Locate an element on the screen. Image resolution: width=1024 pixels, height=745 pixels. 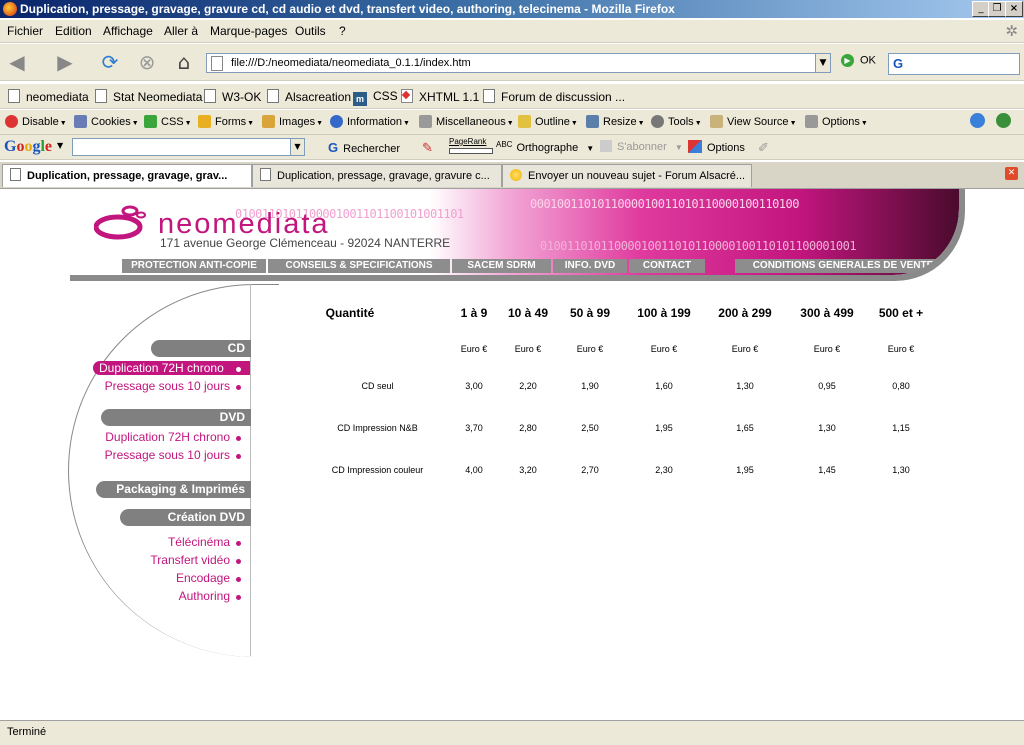
outline-icon is located at coordinates (524, 121).